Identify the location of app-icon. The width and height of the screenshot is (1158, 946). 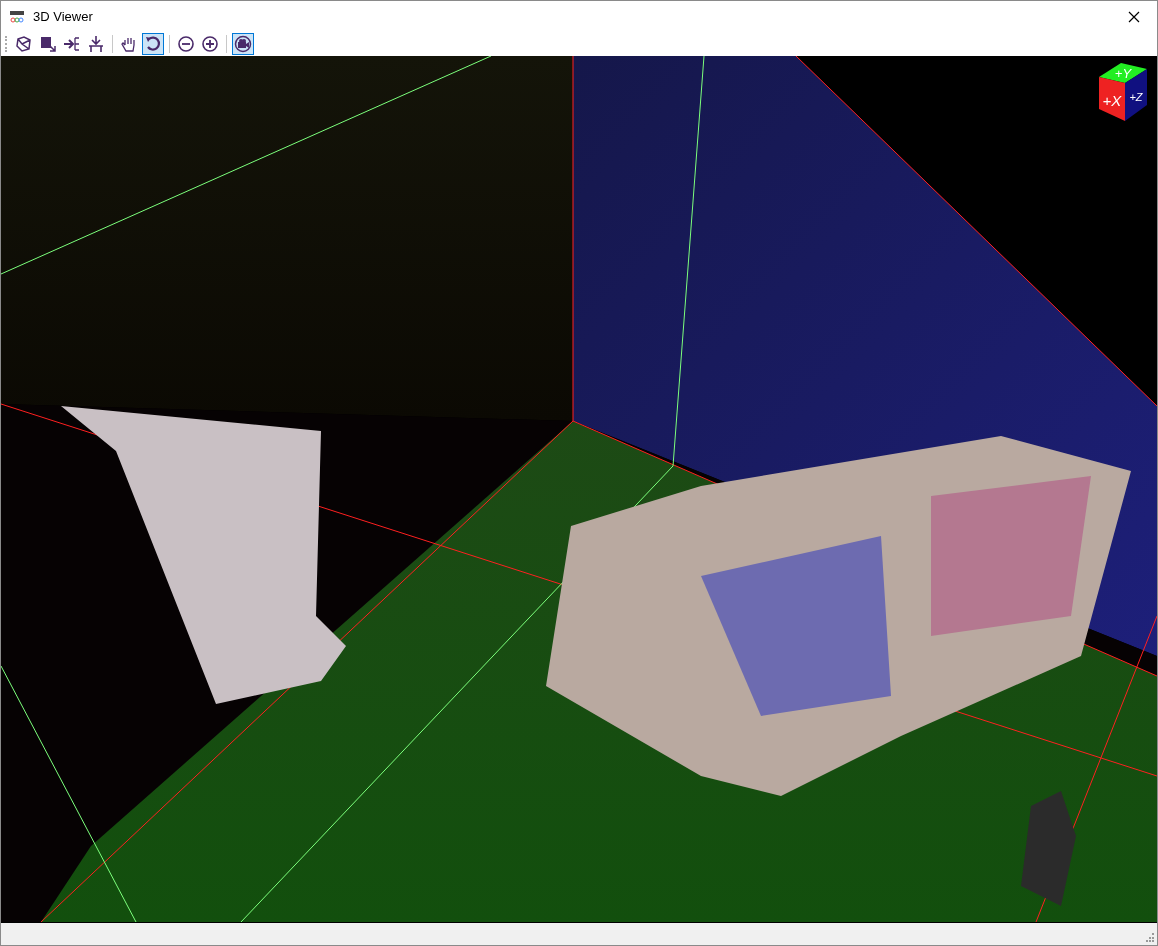
(17, 16).